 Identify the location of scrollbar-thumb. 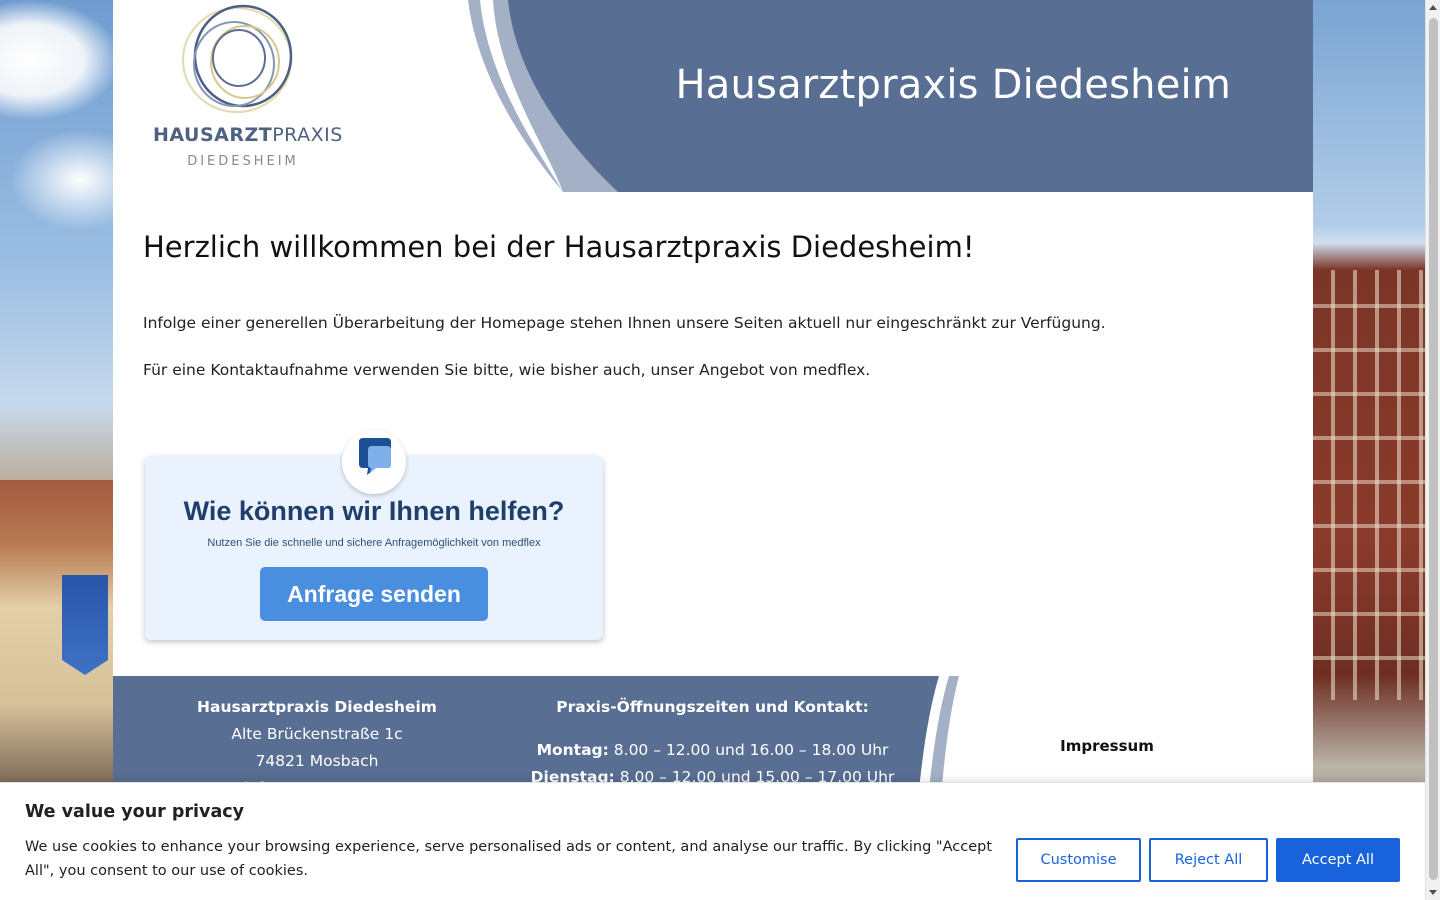
(1433, 449).